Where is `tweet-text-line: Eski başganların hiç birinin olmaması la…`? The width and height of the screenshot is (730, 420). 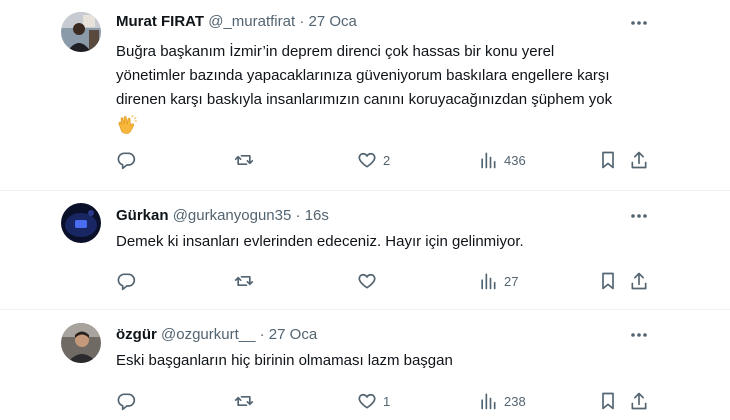
tweet-text-line: Eski başganların hiç birinin olmaması la… is located at coordinates (284, 360).